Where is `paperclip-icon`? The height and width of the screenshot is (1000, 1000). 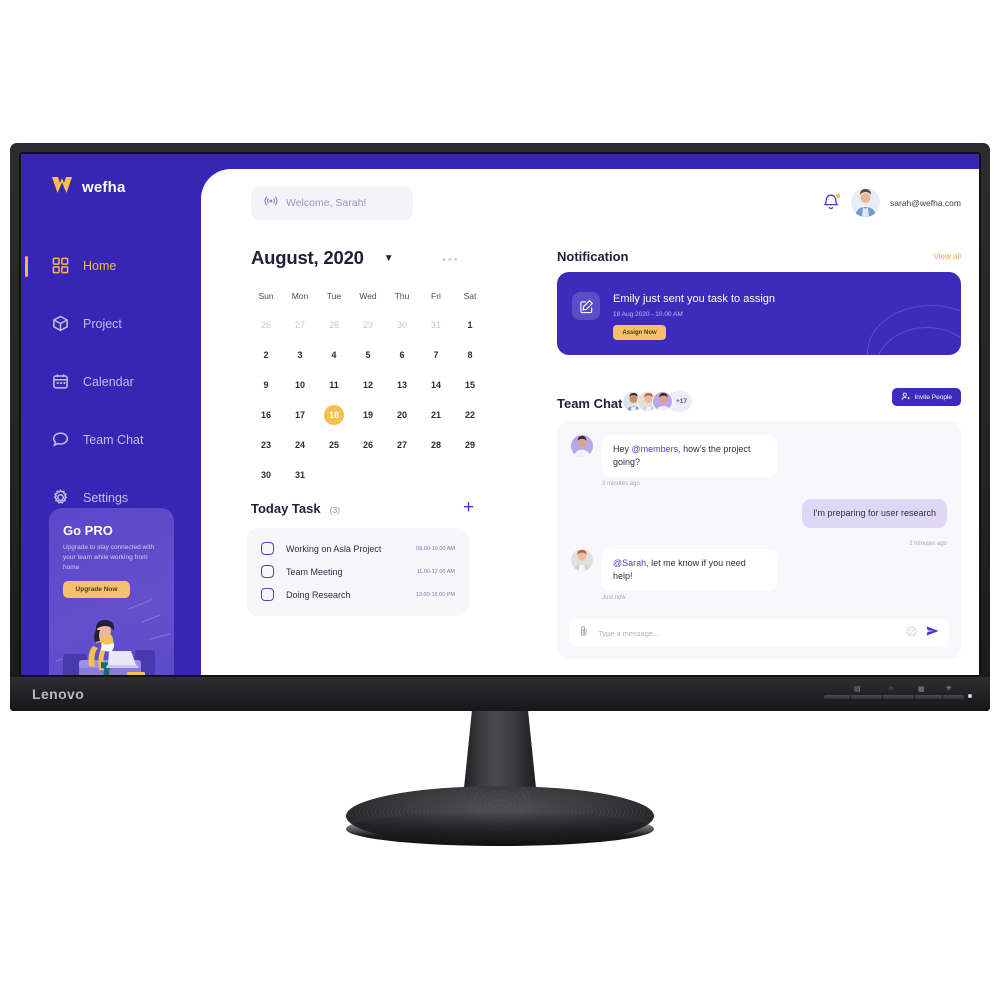
paperclip-icon is located at coordinates (584, 633).